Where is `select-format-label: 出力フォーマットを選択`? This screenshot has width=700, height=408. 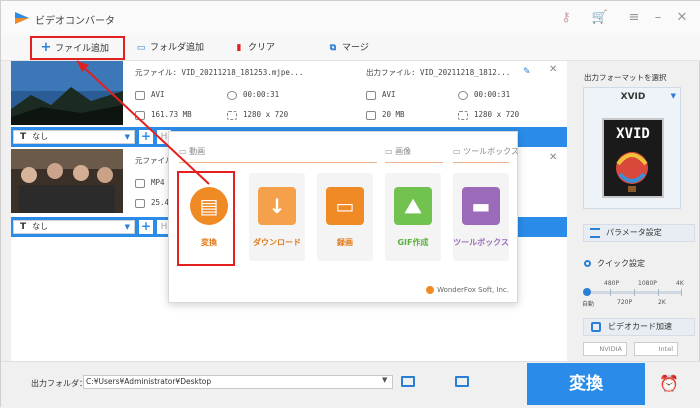
select-format-label: 出力フォーマットを選択 is located at coordinates (625, 77).